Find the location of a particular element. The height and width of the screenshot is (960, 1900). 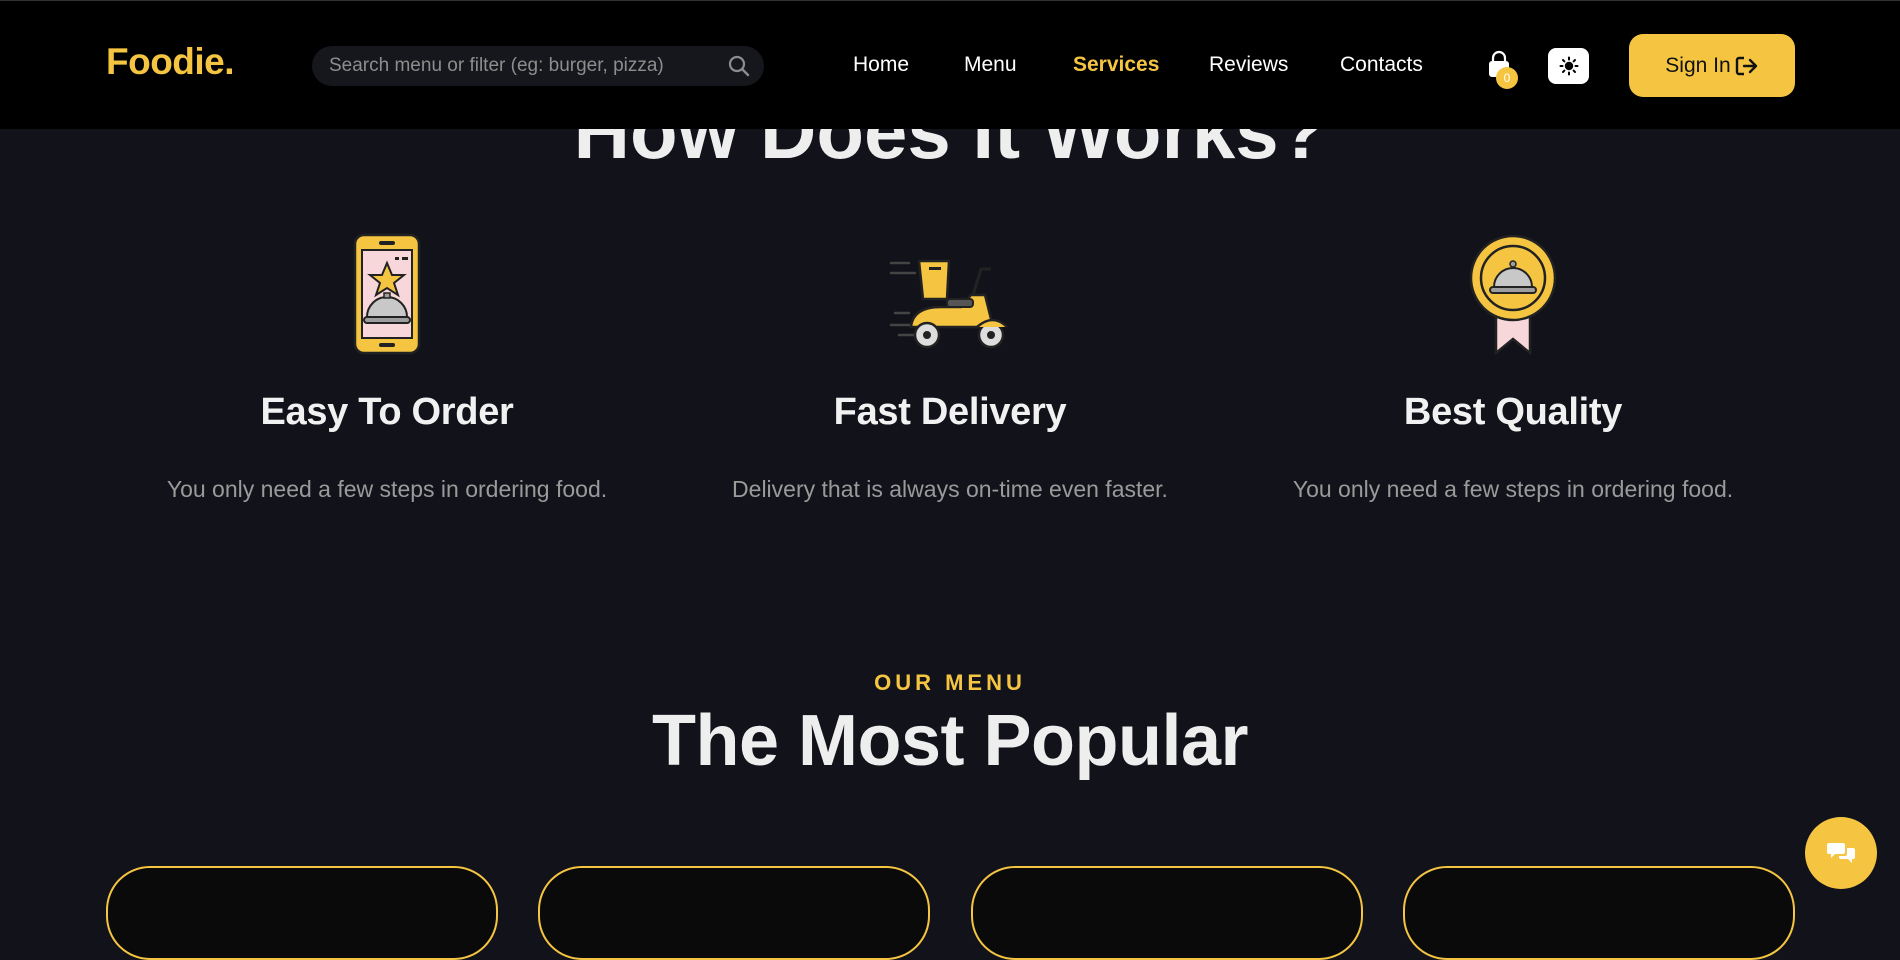

sign-in-button: Sign In is located at coordinates (1712, 65).